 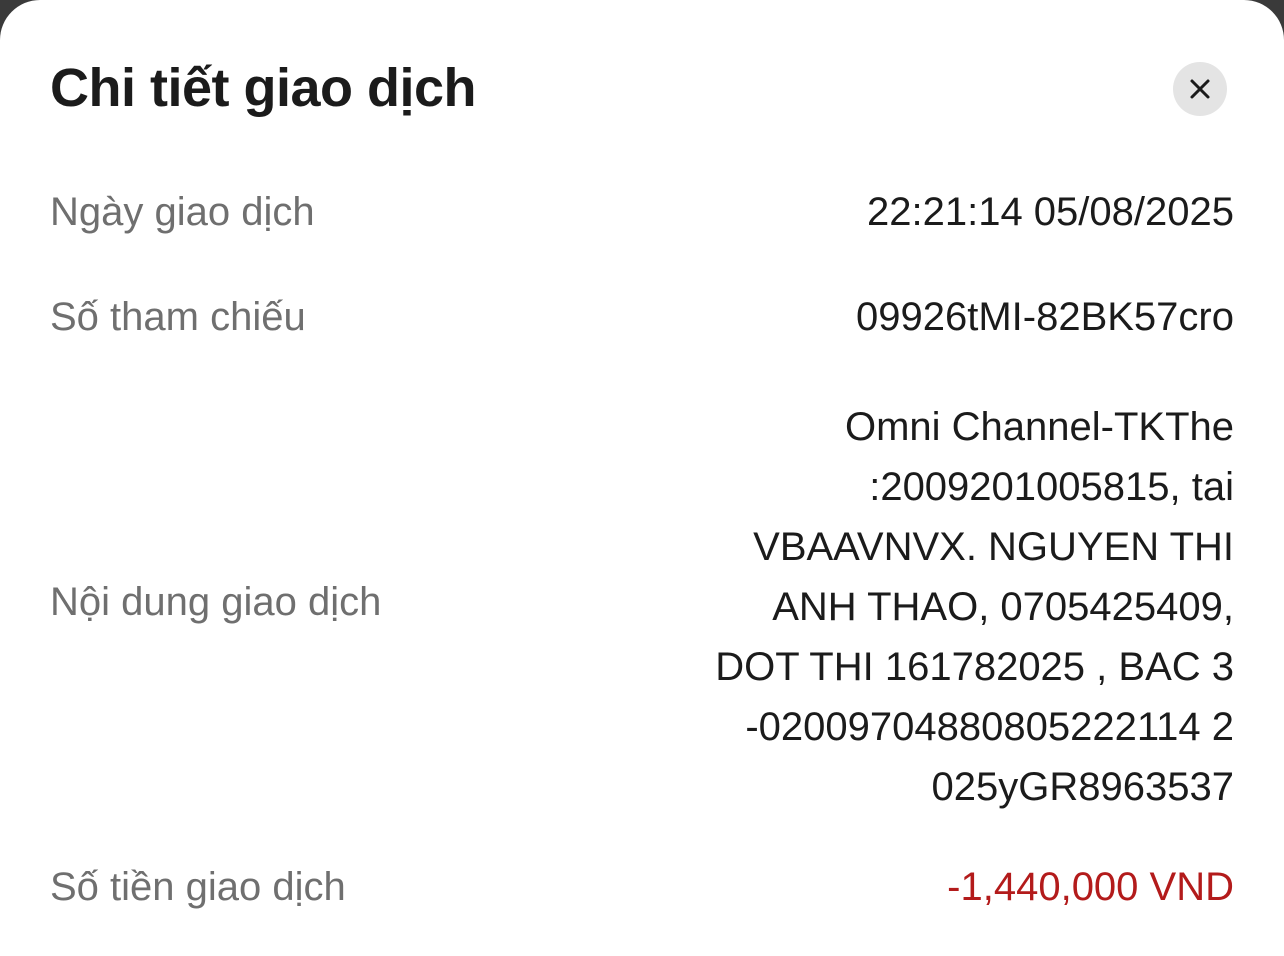 I want to click on content-line: -02009704880805222114 2, so click(x=989, y=727).